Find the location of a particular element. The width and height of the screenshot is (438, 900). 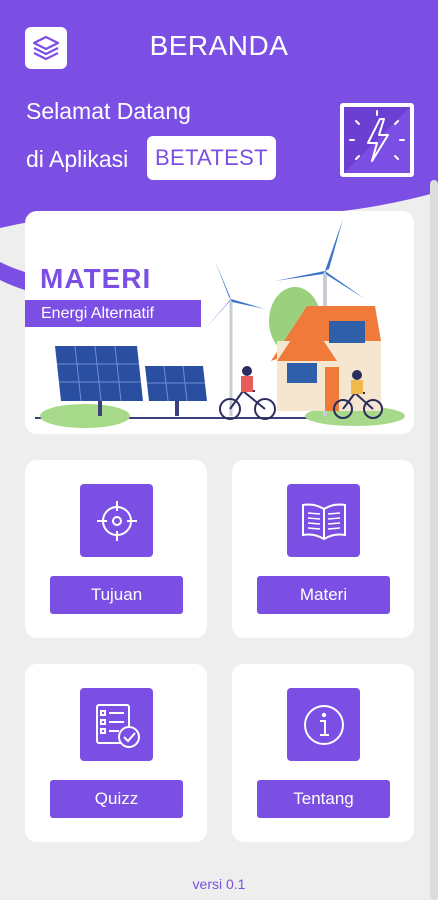

tentang-button: Tentang is located at coordinates (323, 799).